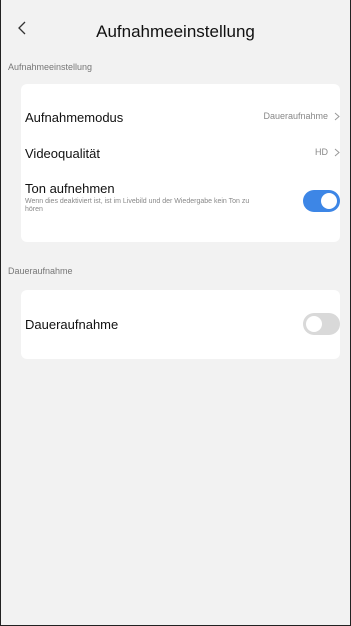  I want to click on continuous-recording-toggle, so click(321, 324).